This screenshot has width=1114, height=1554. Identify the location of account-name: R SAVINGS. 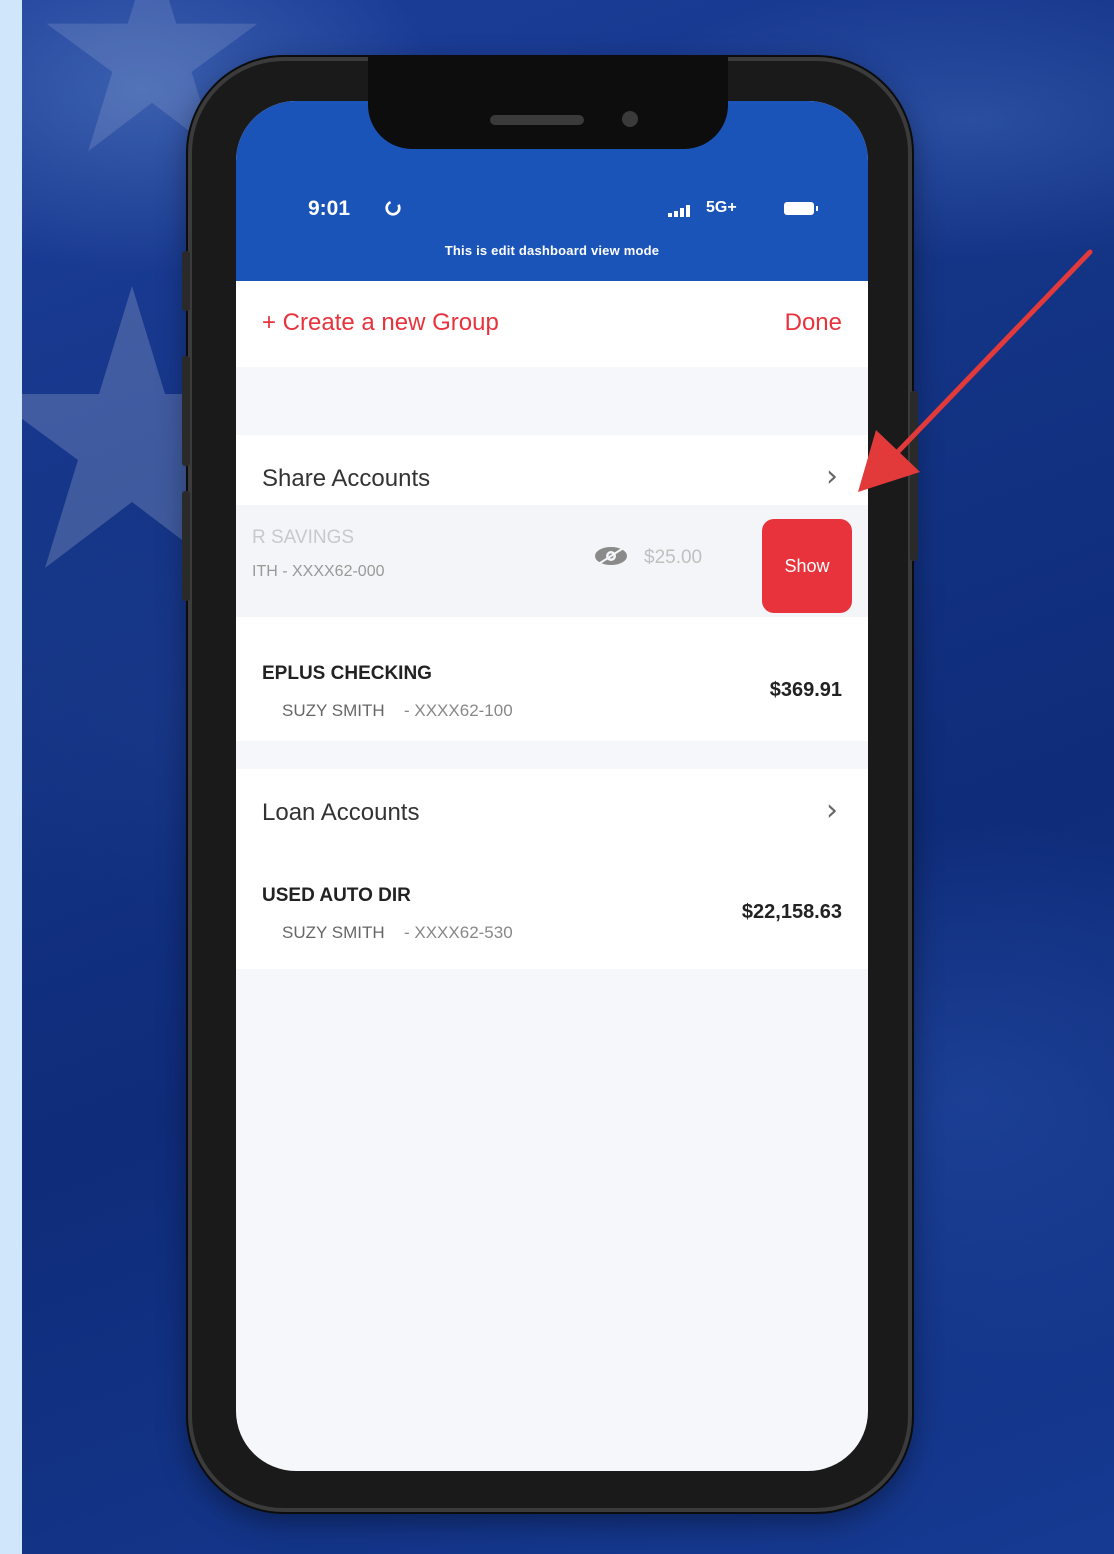
(303, 537).